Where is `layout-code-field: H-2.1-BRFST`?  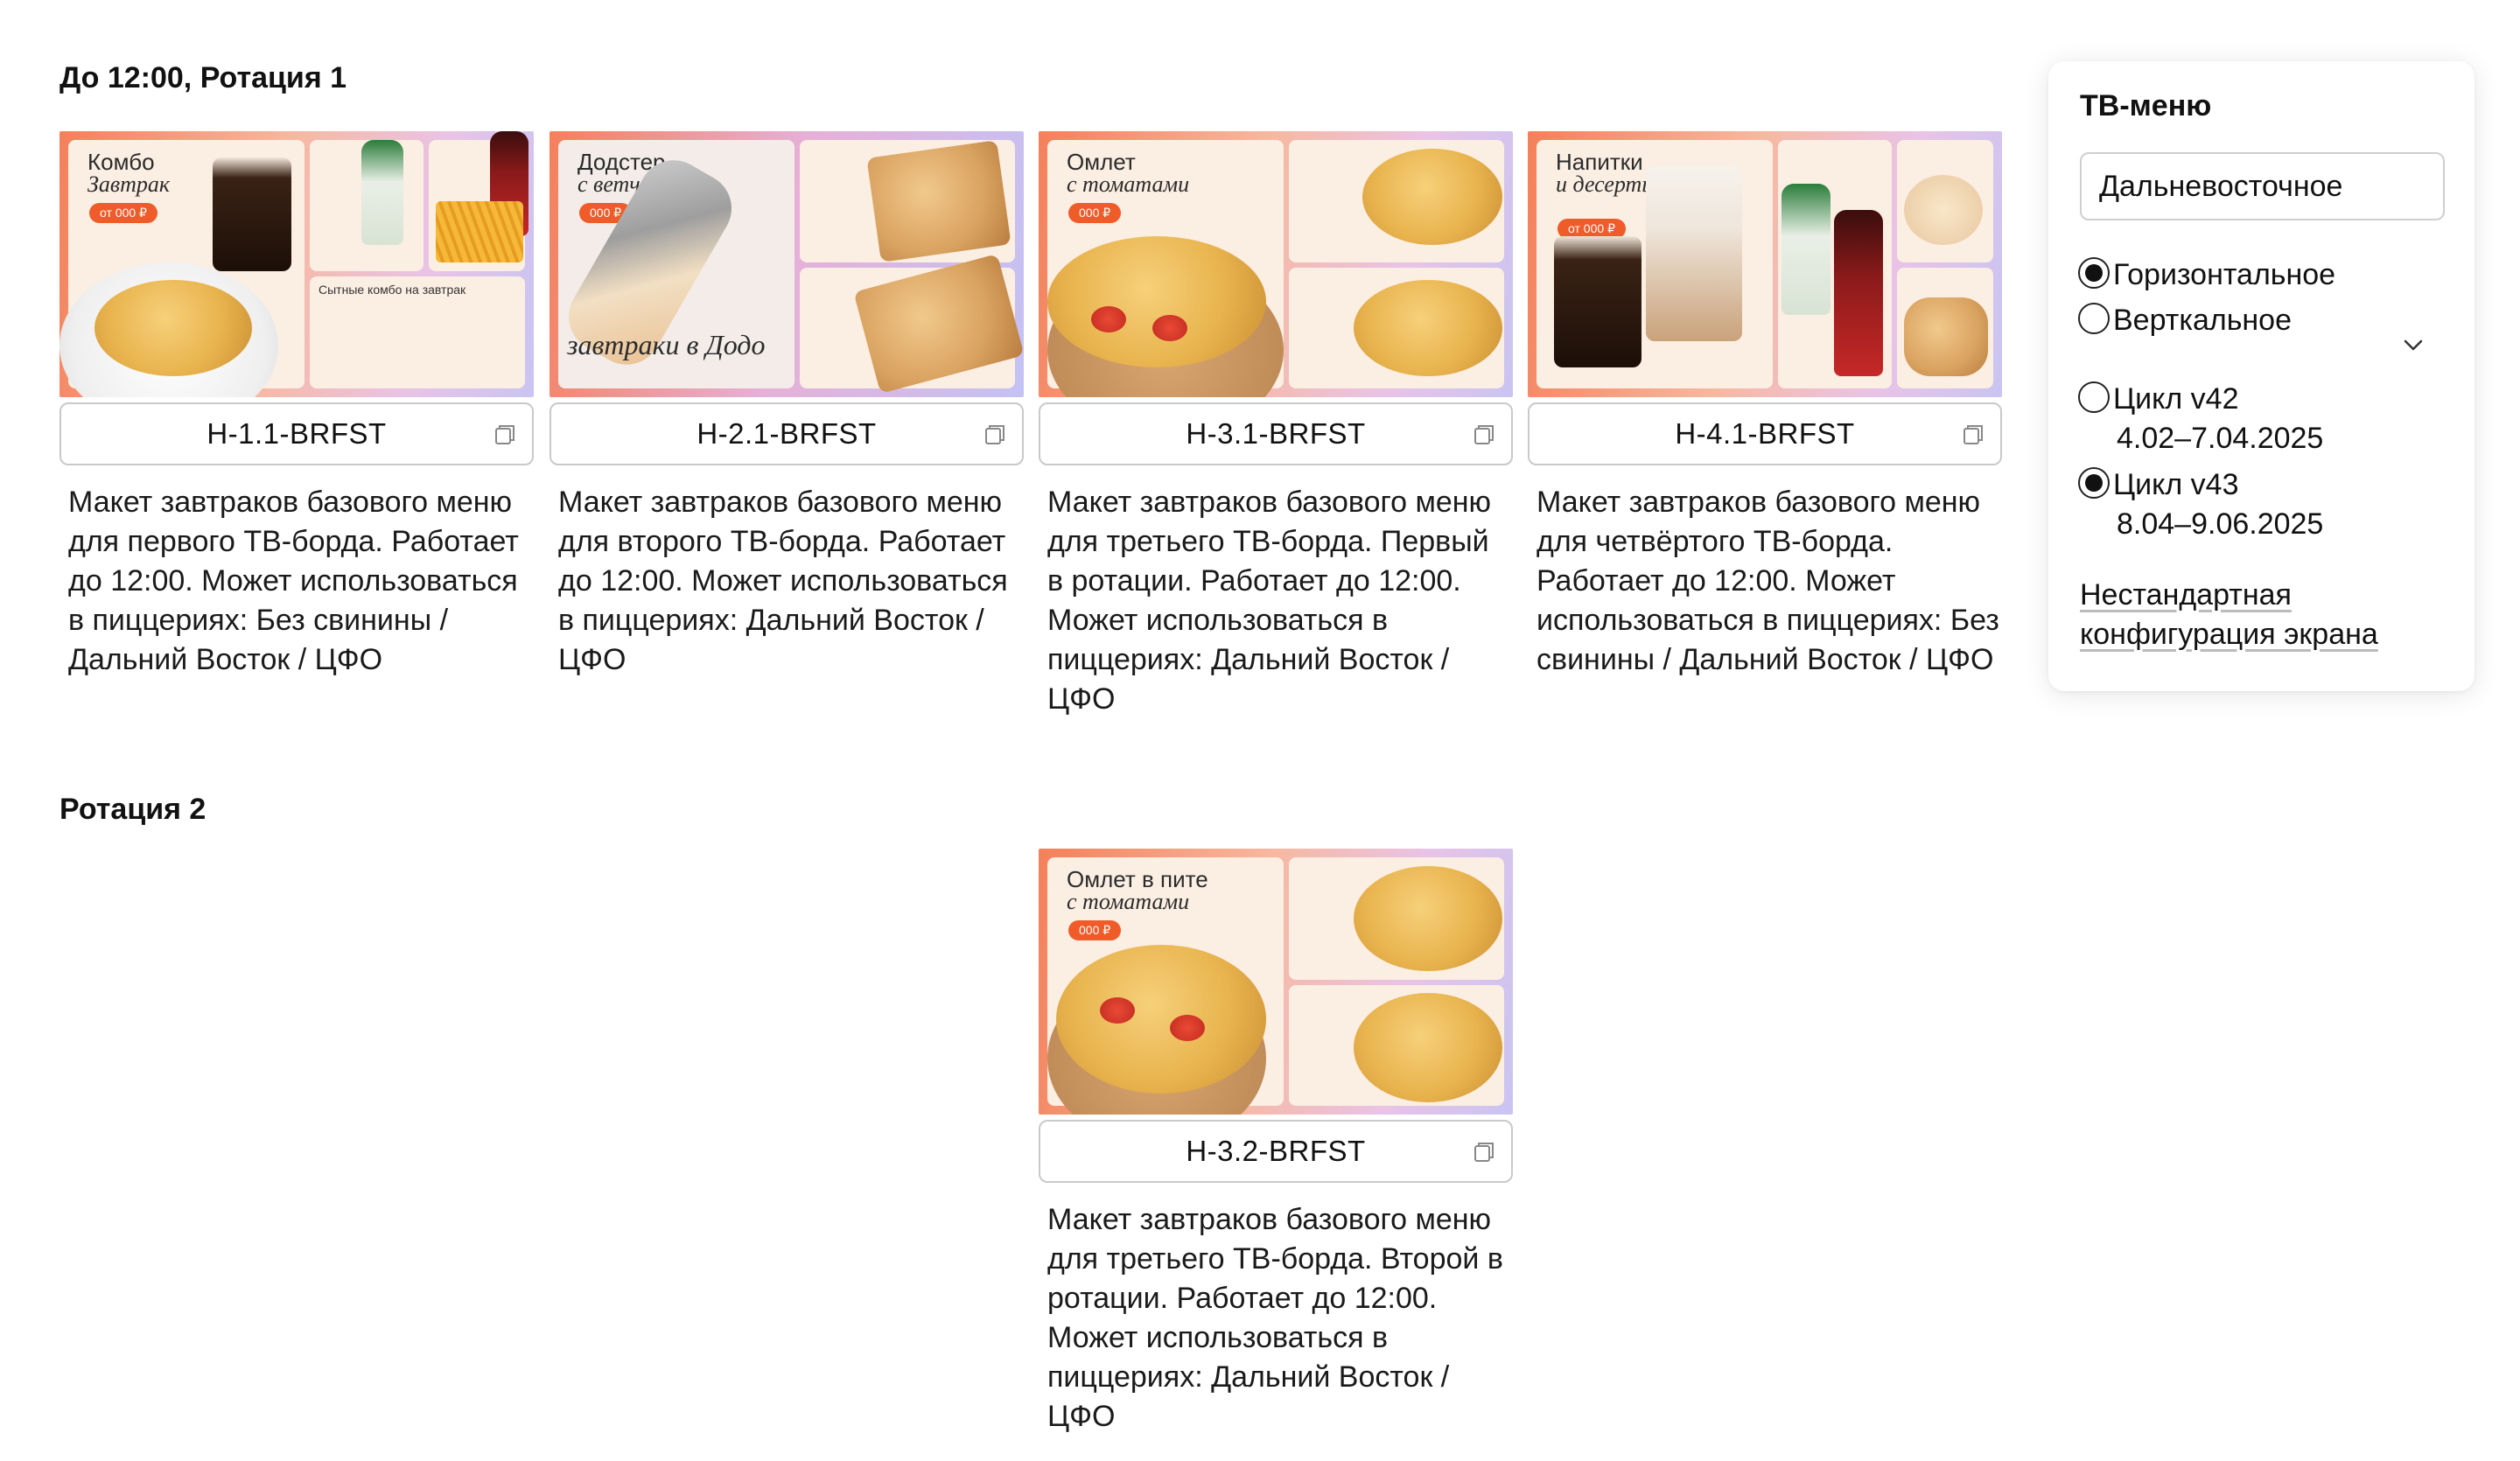
layout-code-field: H-2.1-BRFST is located at coordinates (787, 433).